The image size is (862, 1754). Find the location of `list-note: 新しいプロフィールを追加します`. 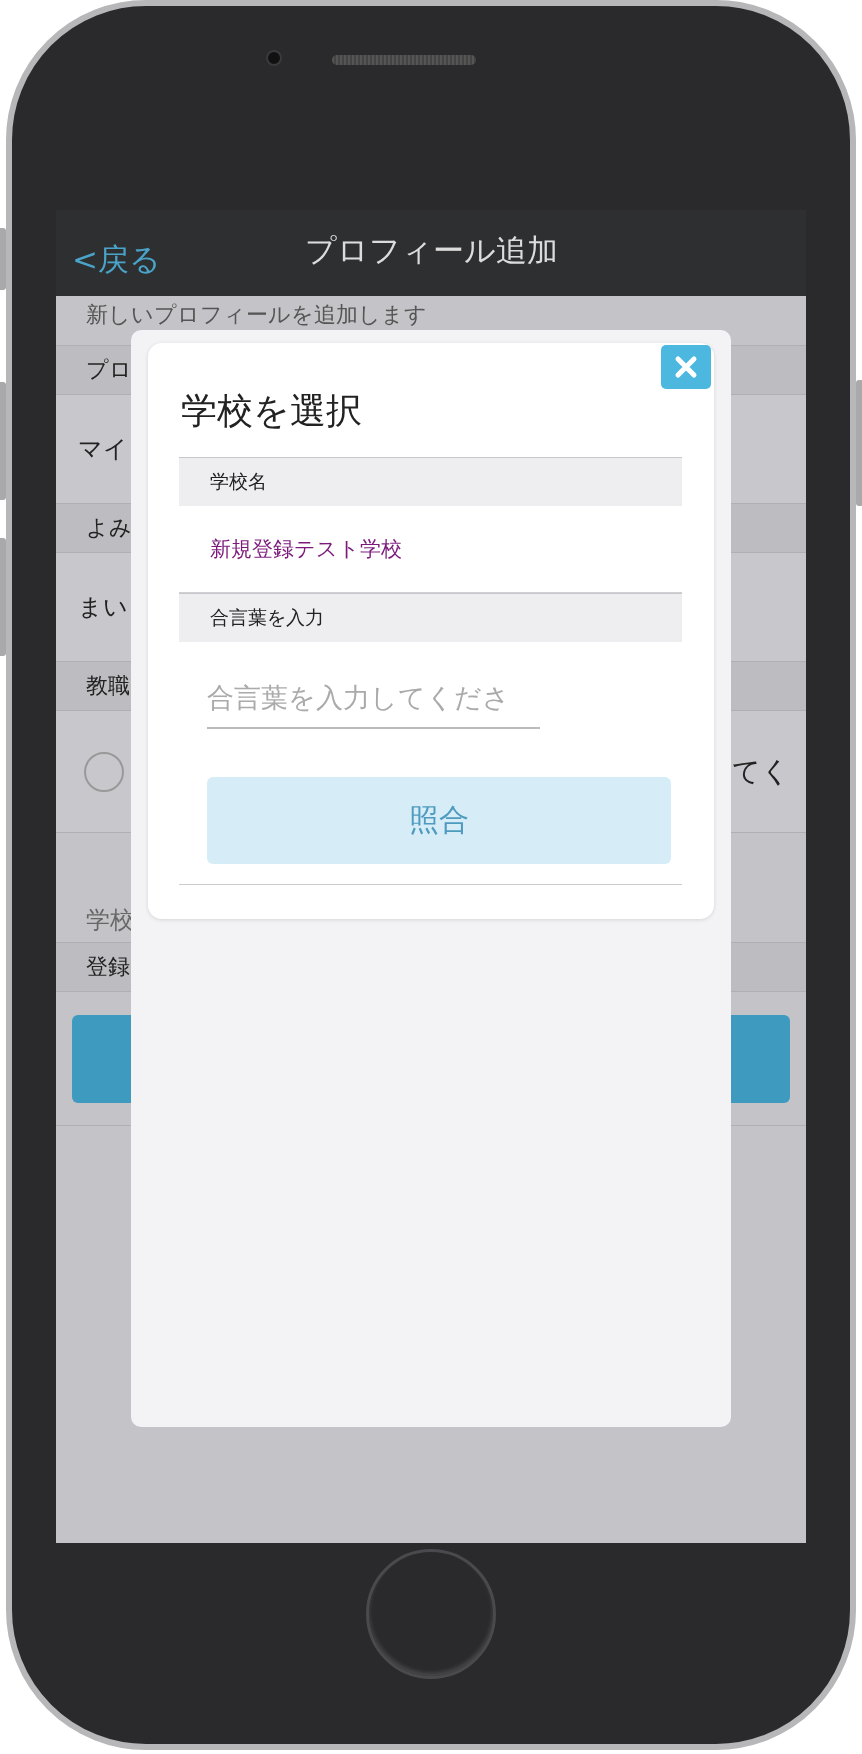

list-note: 新しいプロフィールを追加します is located at coordinates (256, 315).